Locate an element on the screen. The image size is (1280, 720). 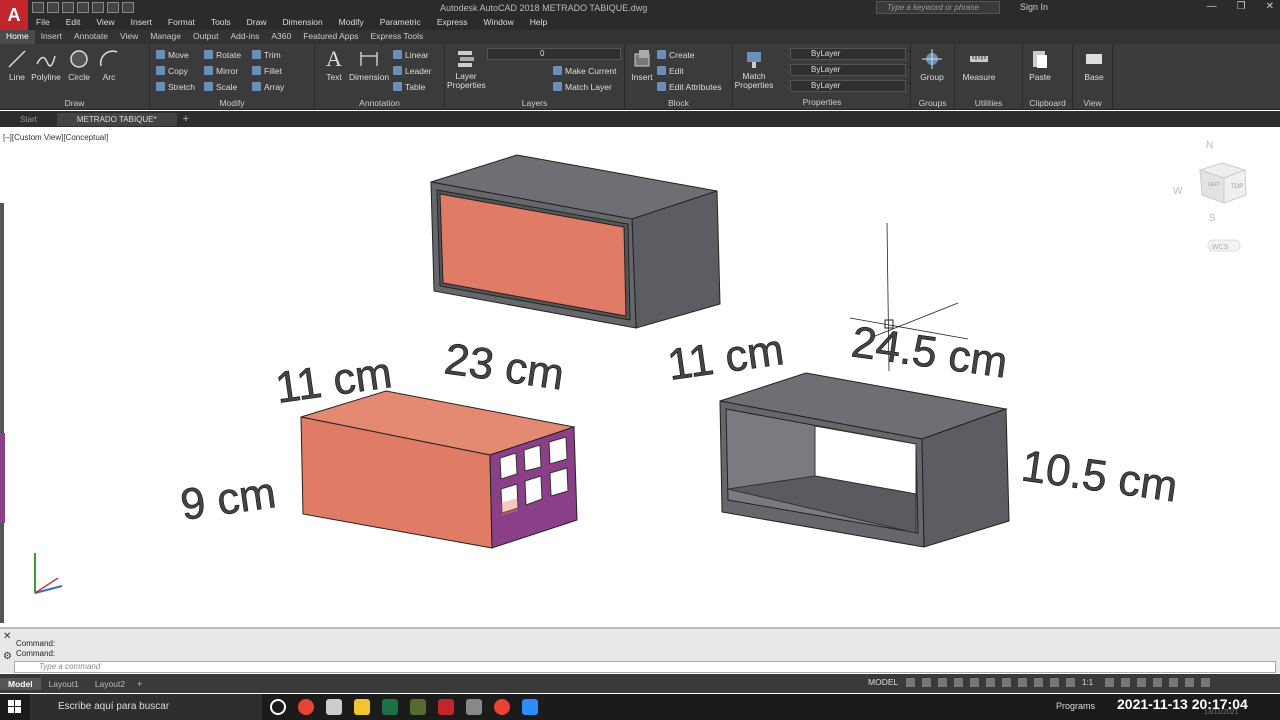
lineweight-icon is located at coordinates (1006, 682).